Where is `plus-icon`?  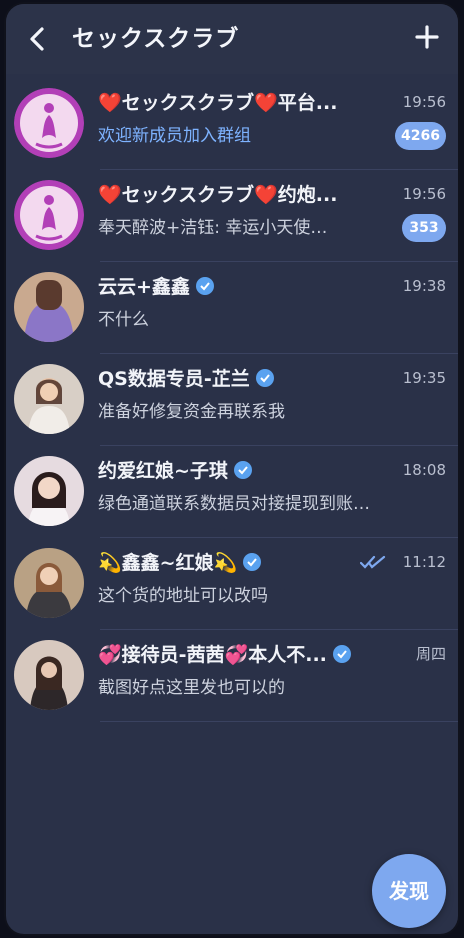
plus-icon is located at coordinates (427, 37).